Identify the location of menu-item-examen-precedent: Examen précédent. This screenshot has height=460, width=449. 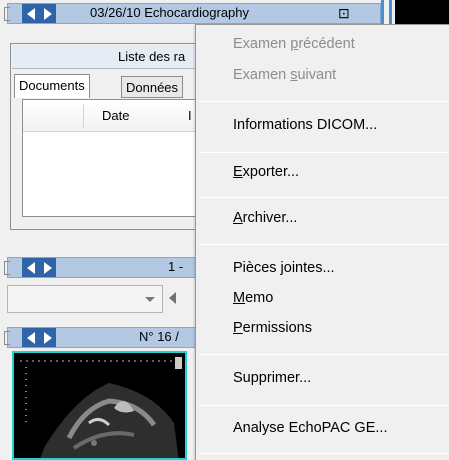
(294, 44).